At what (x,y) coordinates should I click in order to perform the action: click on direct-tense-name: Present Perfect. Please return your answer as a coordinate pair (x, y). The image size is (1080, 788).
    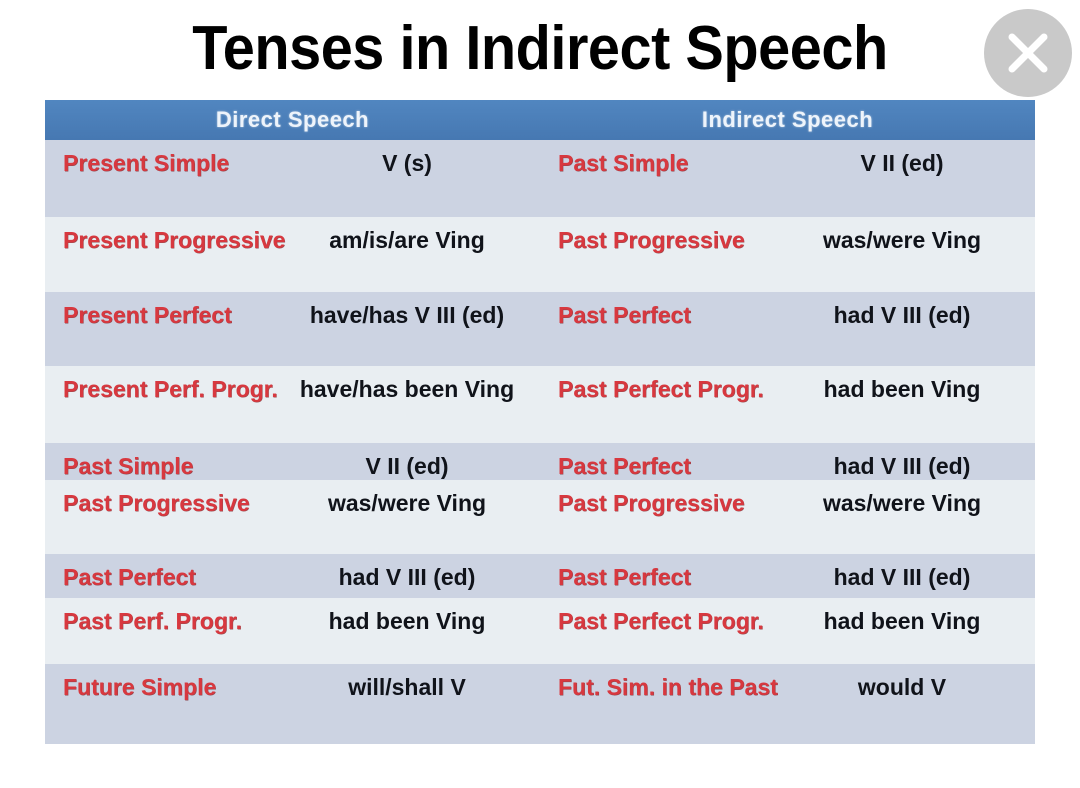
    Looking at the image, I should click on (147, 315).